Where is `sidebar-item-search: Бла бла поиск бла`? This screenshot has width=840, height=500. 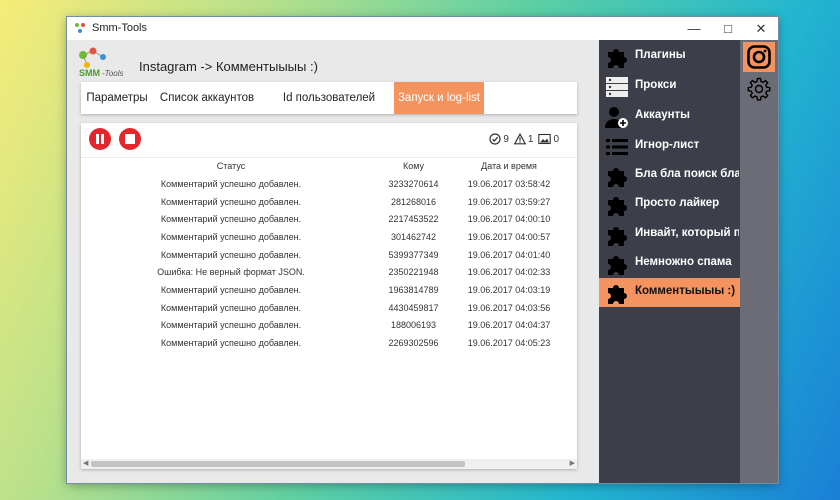 sidebar-item-search: Бла бла поиск бла is located at coordinates (669, 175).